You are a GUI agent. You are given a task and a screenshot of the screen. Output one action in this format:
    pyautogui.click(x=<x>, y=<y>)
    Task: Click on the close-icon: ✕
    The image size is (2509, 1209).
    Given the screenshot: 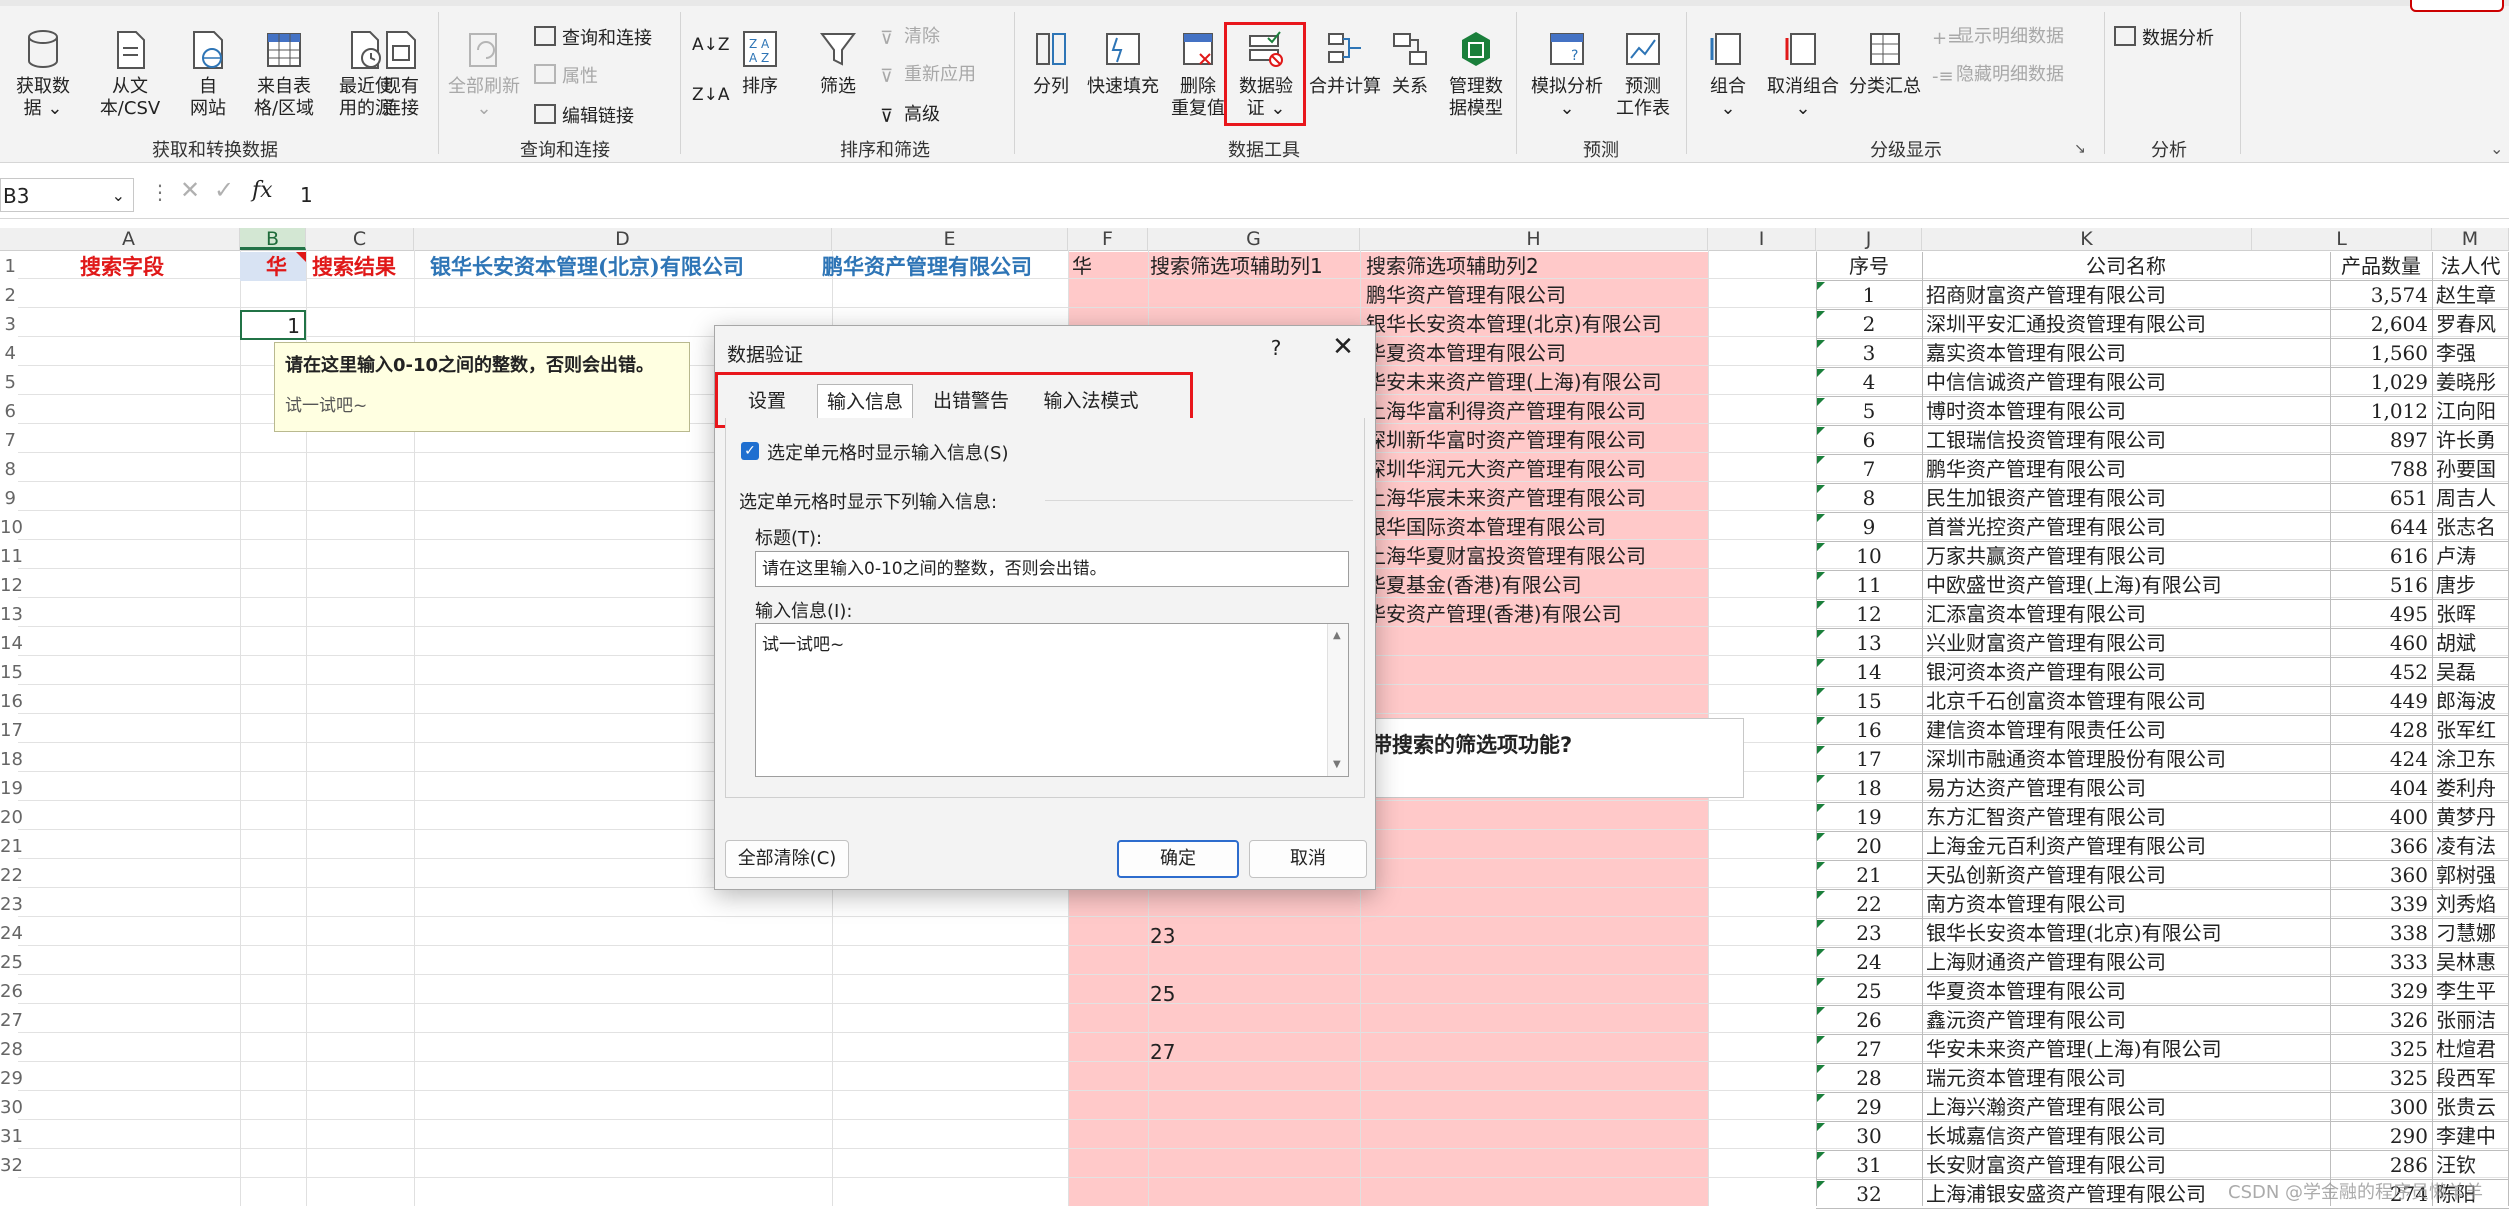 What is the action you would take?
    pyautogui.click(x=1343, y=347)
    